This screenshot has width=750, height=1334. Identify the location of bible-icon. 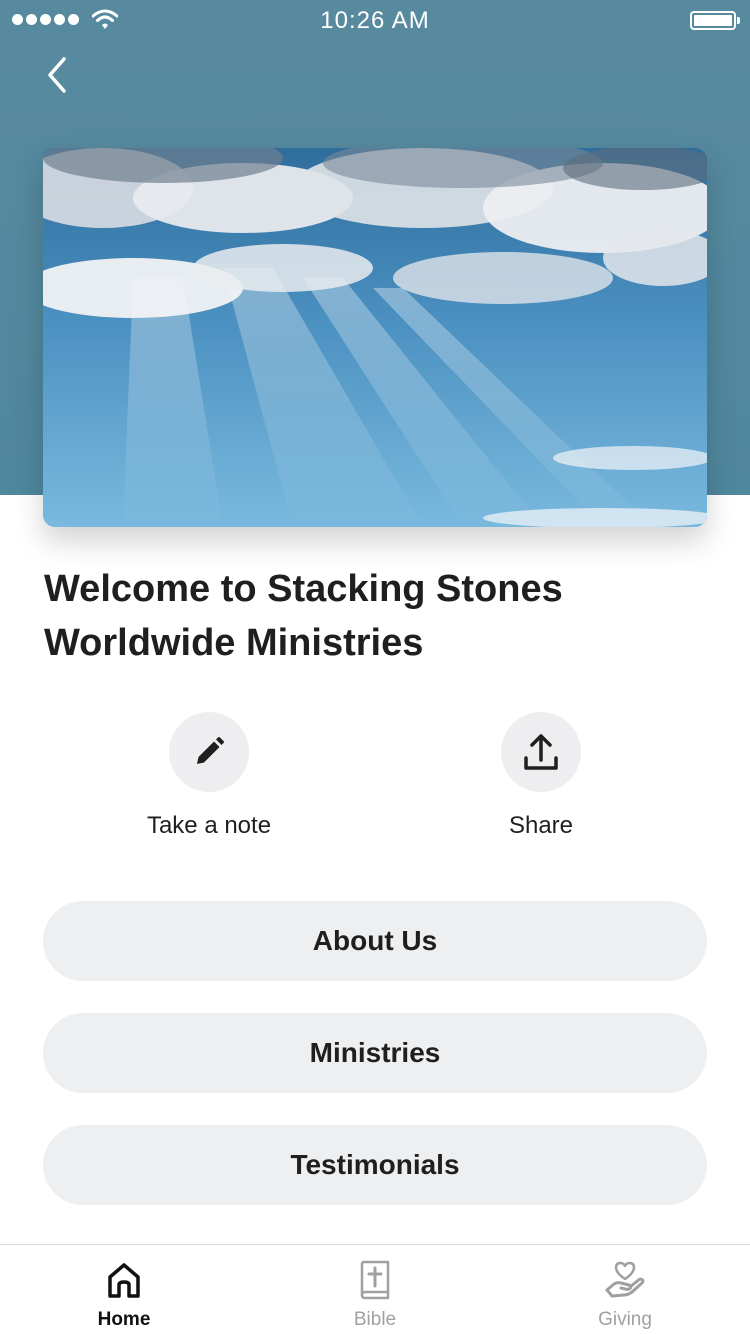
(375, 1280).